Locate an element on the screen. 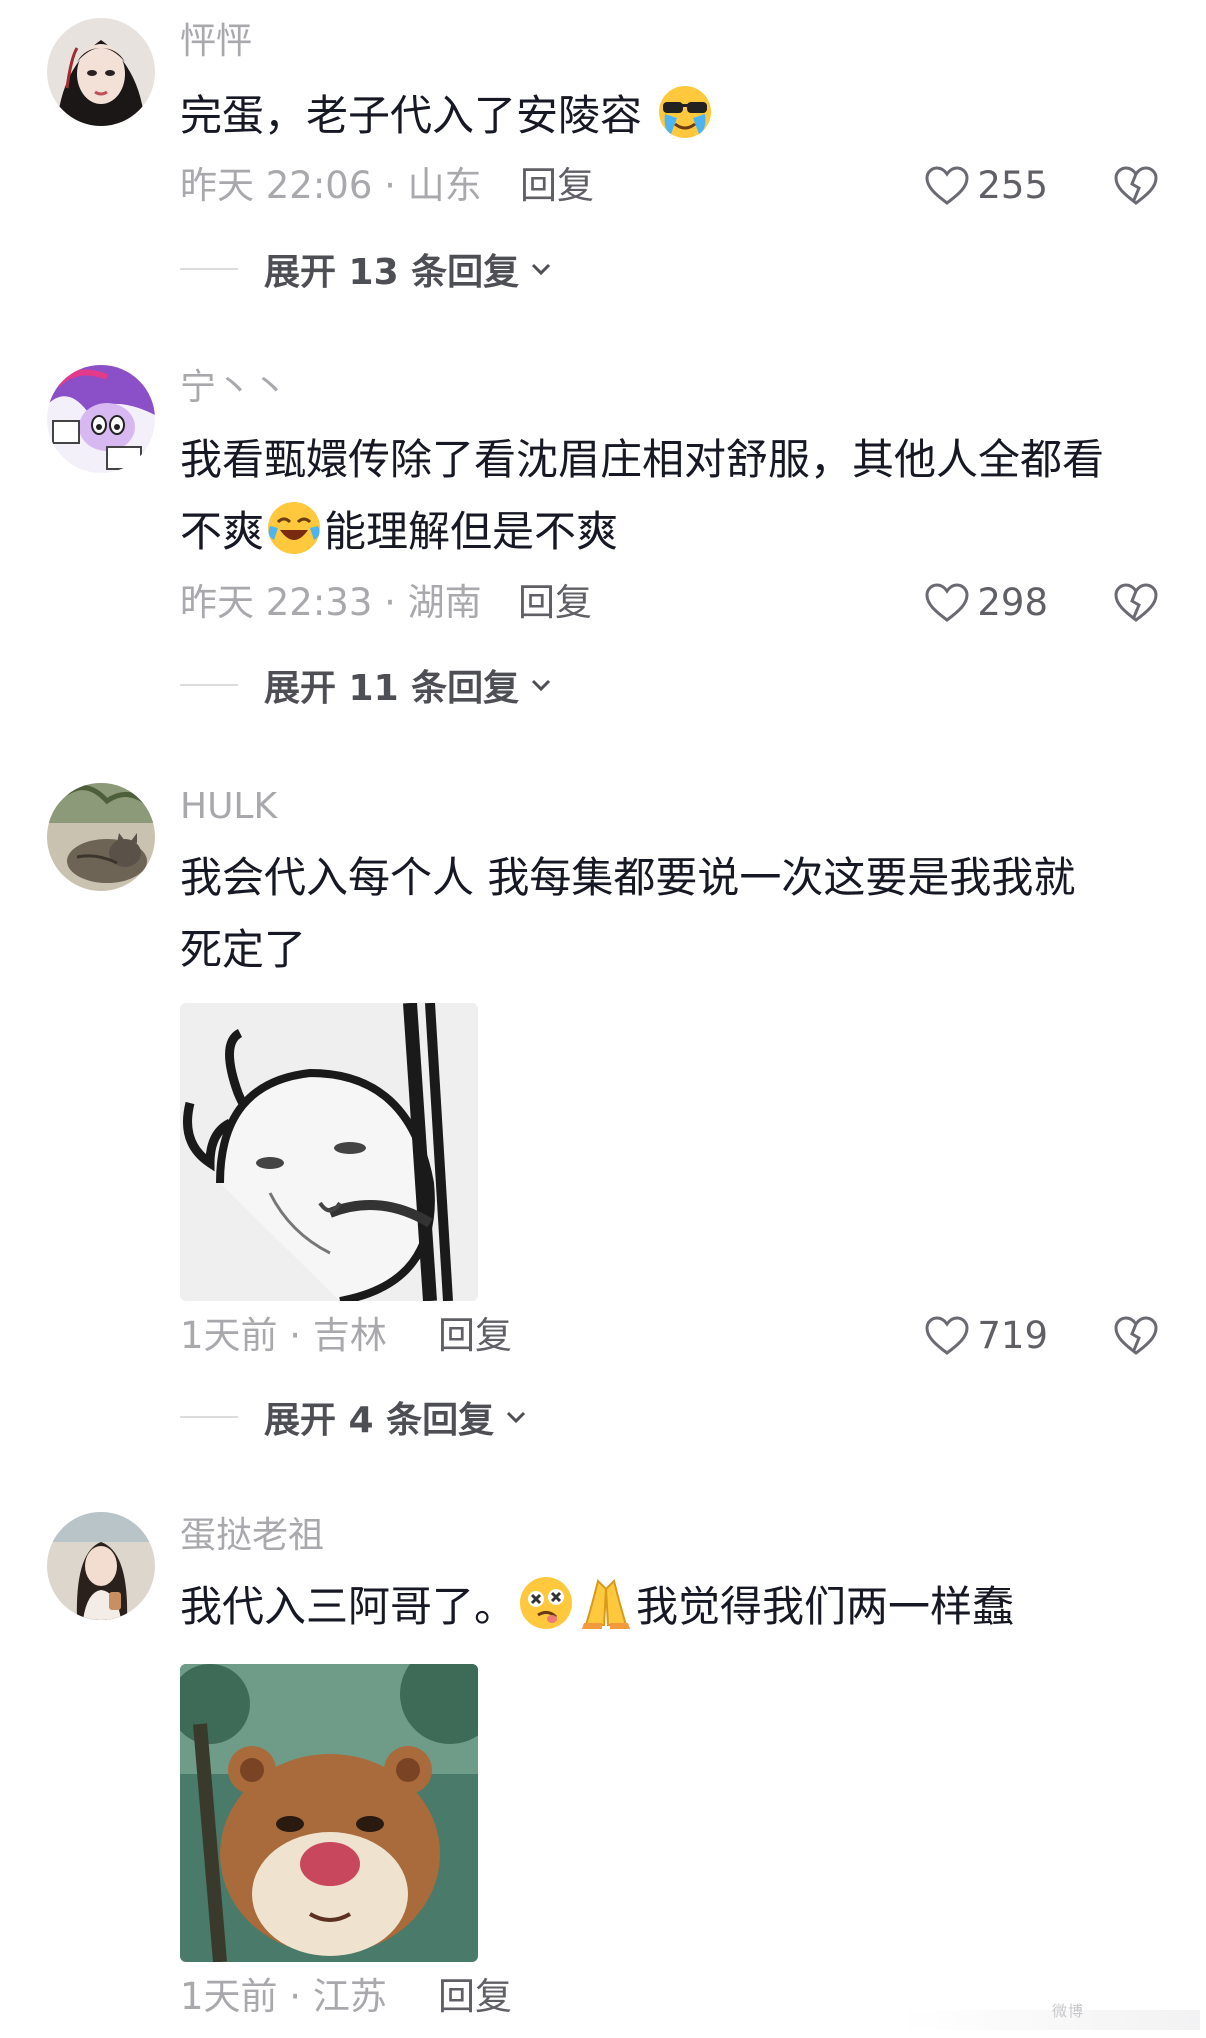 This screenshot has height=2038, width=1206. comment-meta: 昨天 22:06 · 山东 回复 255 is located at coordinates (670, 186).